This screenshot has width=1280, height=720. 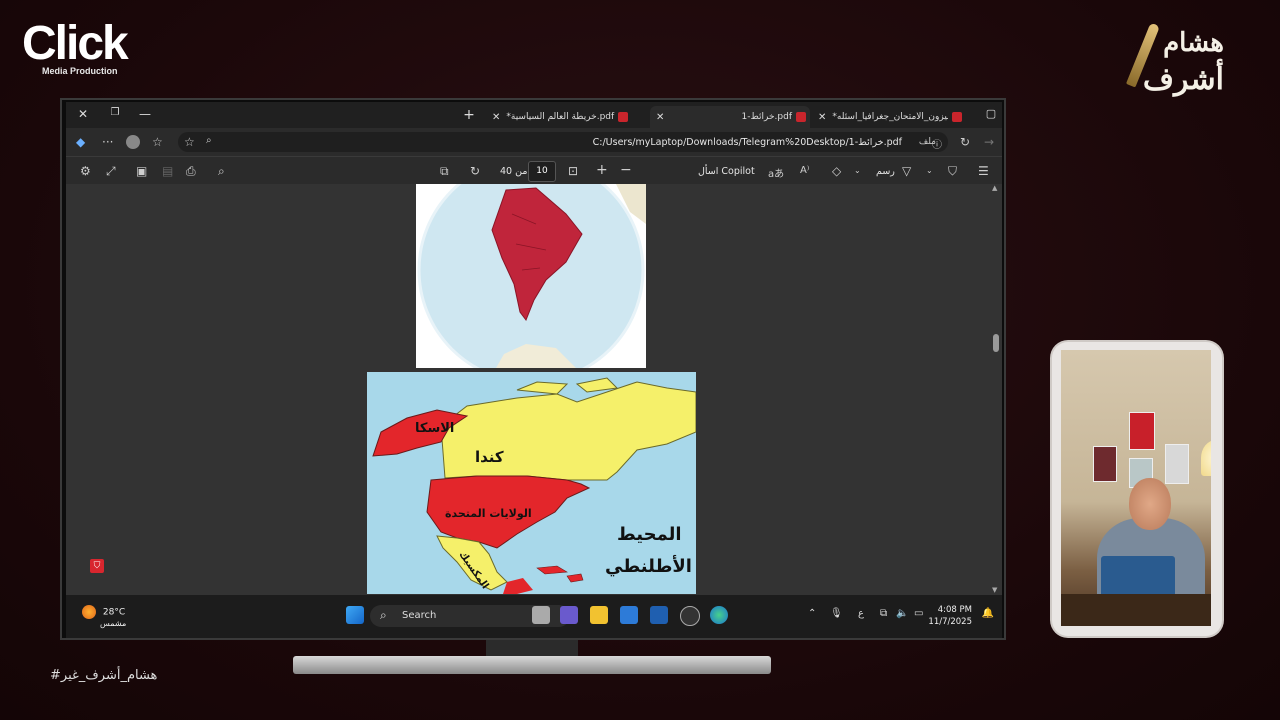 I want to click on date: 11/7/2025, so click(x=950, y=622).